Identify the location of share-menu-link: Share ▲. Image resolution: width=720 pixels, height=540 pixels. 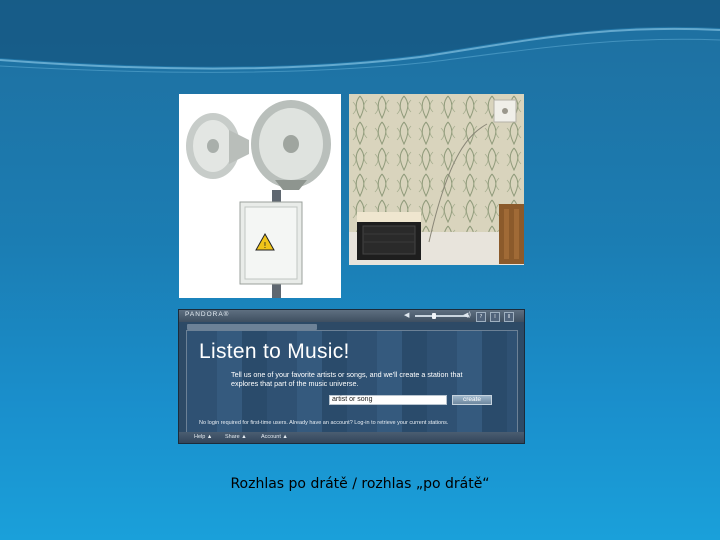
(236, 437).